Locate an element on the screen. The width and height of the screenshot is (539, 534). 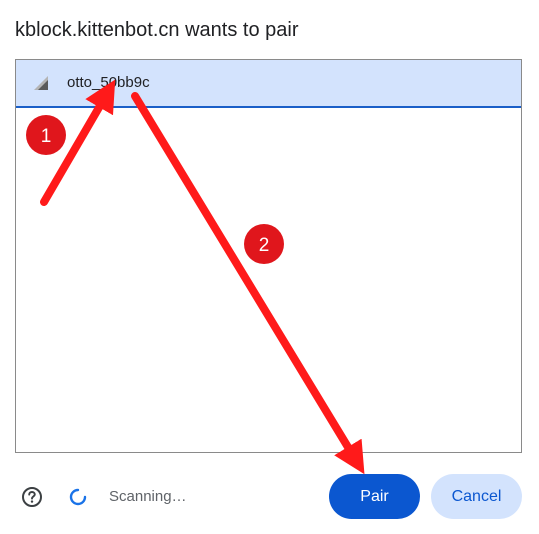
device-row-otto: otto_50bb9c is located at coordinates (268, 84).